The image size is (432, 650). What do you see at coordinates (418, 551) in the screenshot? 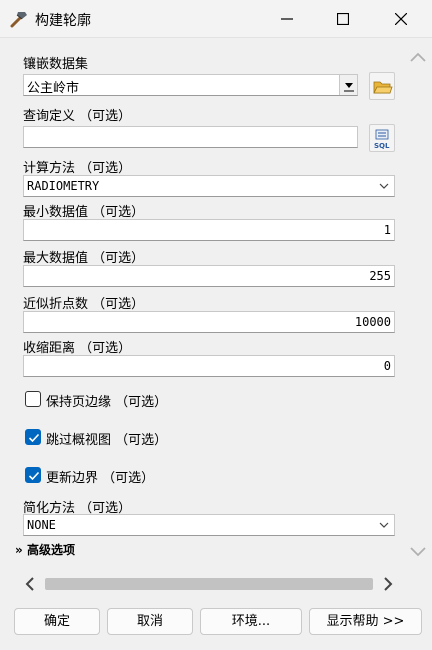
I see `scroll-down-icon` at bounding box center [418, 551].